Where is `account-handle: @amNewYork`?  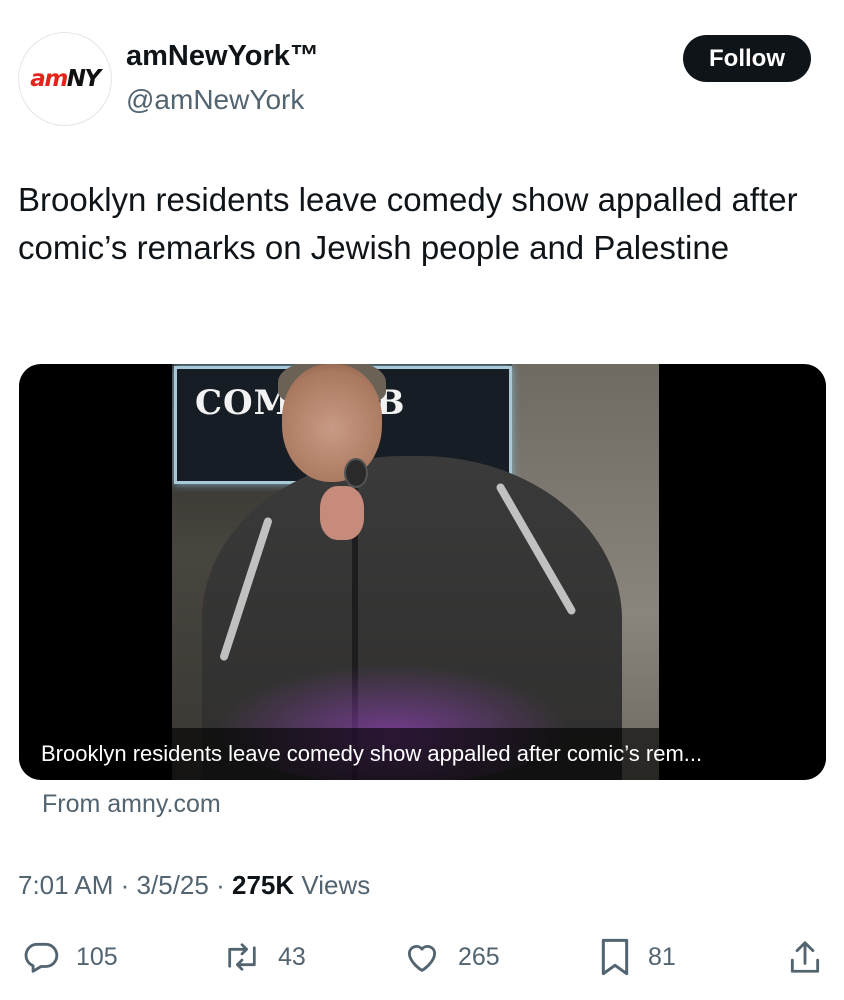 account-handle: @amNewYork is located at coordinates (215, 100).